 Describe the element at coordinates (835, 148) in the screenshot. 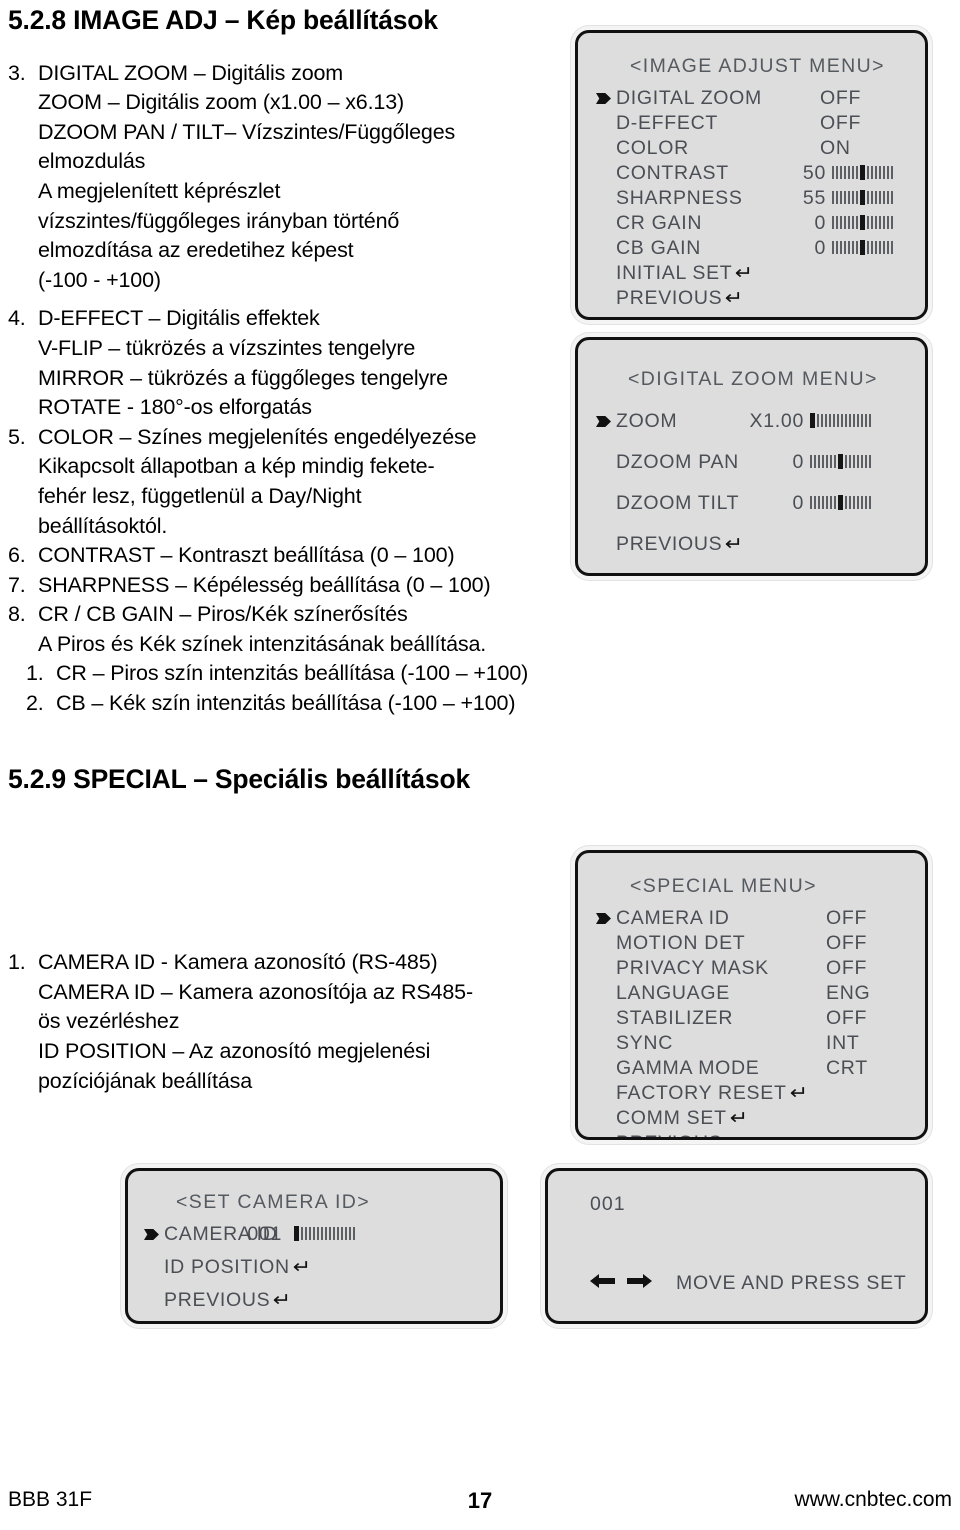

I see `osd-item-value: ON` at that location.